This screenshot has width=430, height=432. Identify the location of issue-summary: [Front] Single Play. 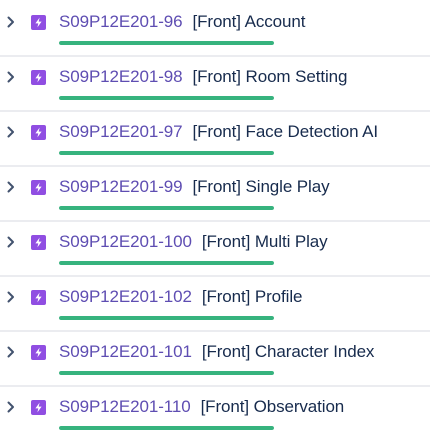
(261, 186).